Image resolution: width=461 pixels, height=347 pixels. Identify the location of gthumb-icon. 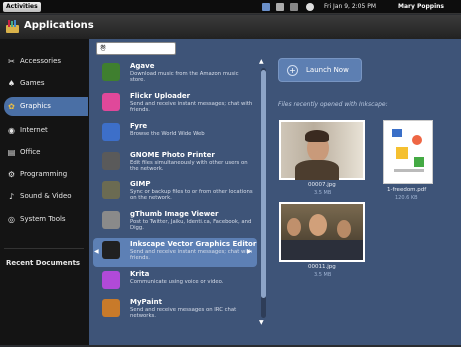
(111, 220).